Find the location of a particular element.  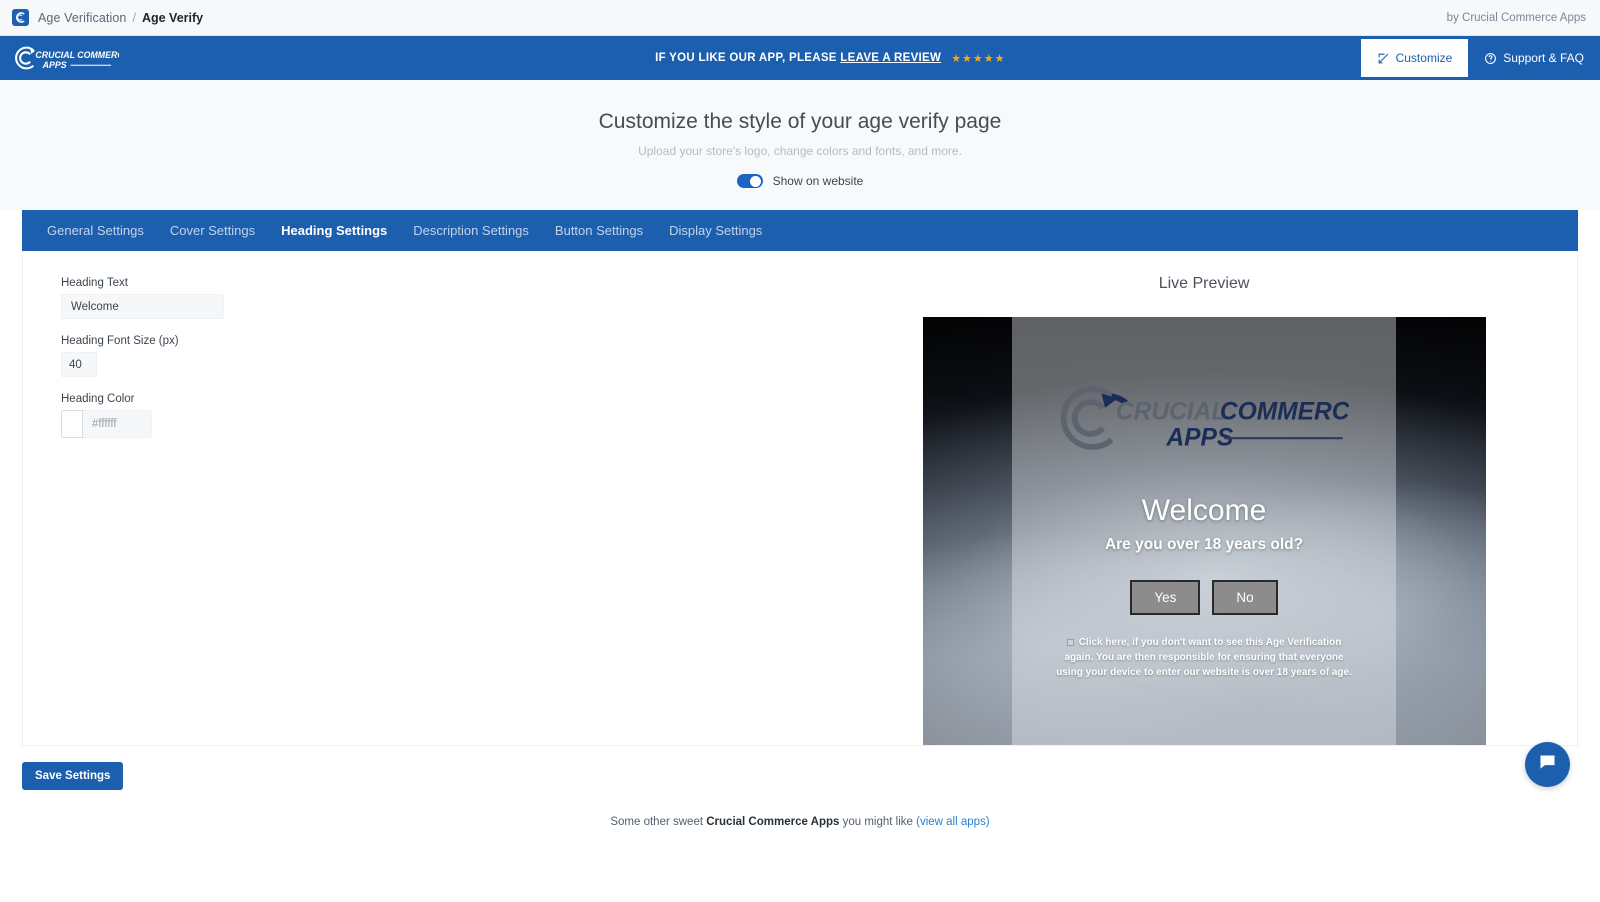

preview-buttons: Yes No is located at coordinates (1204, 597).